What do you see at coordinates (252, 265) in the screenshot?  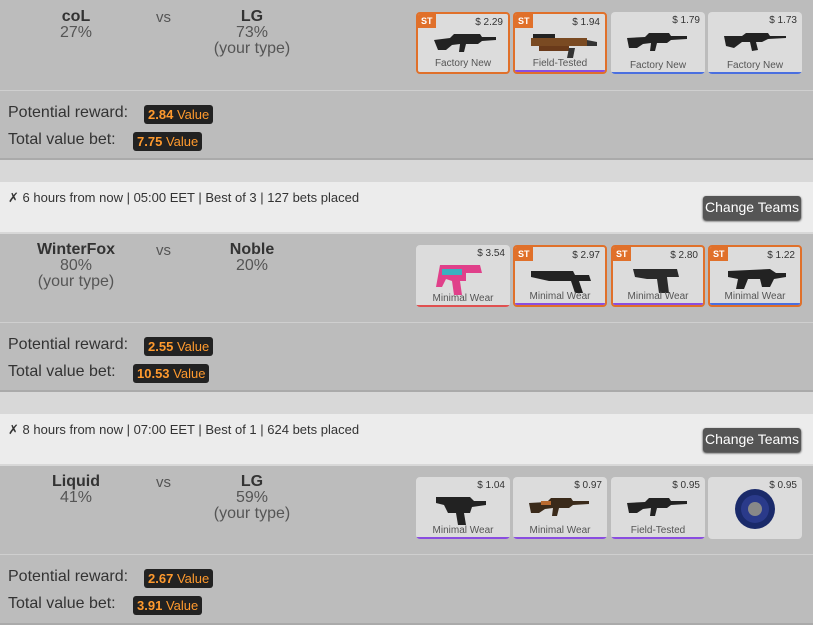 I see `team-percent: 20%` at bounding box center [252, 265].